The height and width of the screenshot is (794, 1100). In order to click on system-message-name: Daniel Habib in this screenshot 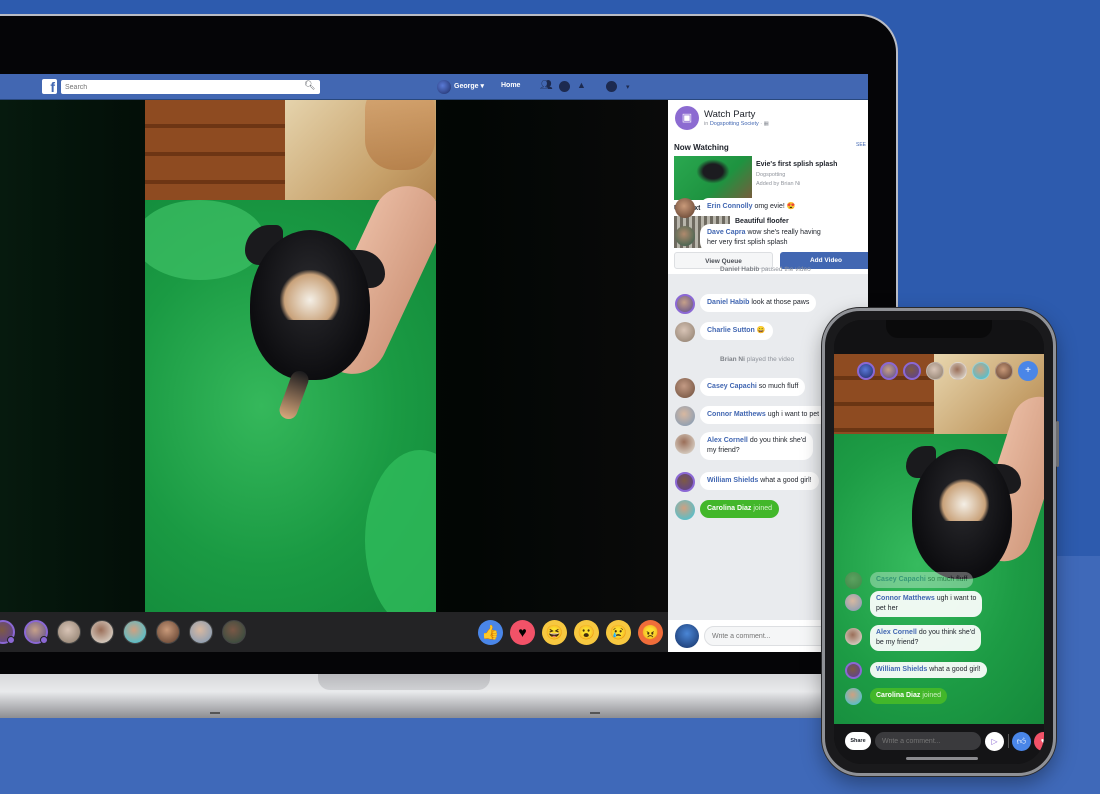, I will do `click(740, 269)`.